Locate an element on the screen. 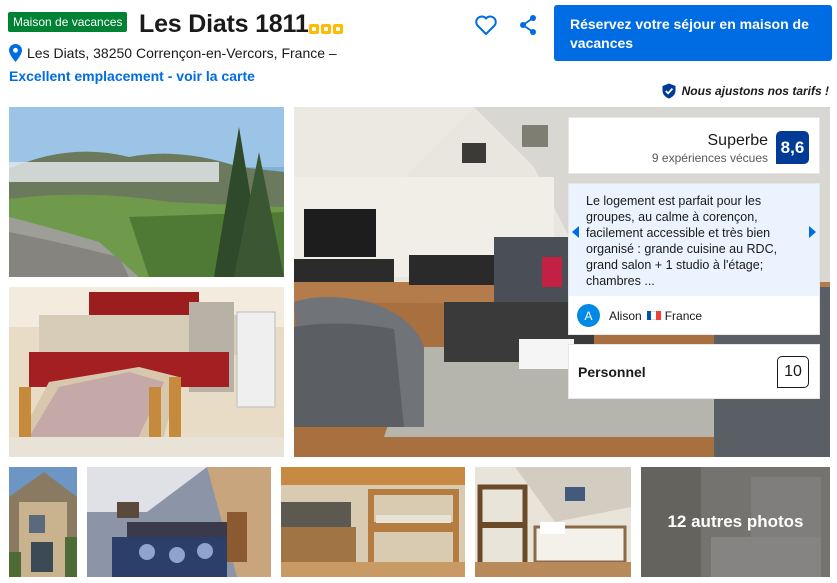  star-rating is located at coordinates (326, 29).